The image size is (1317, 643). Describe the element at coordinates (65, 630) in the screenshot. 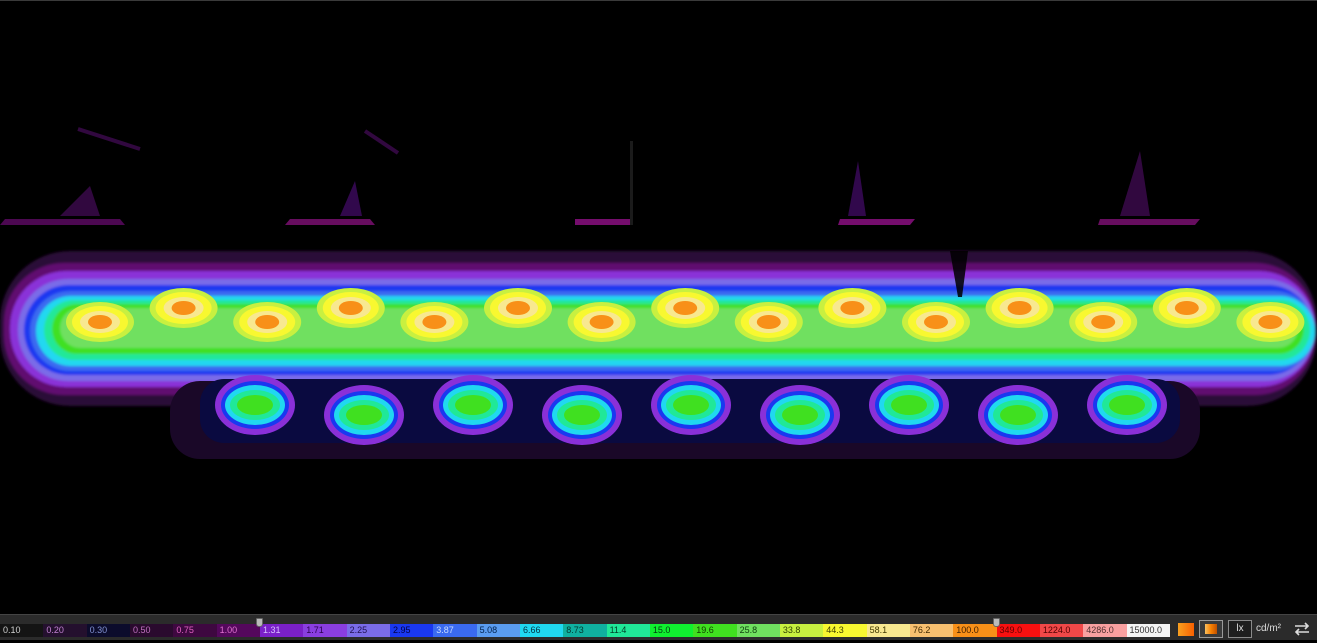

I see `legend-step: 0.20` at that location.